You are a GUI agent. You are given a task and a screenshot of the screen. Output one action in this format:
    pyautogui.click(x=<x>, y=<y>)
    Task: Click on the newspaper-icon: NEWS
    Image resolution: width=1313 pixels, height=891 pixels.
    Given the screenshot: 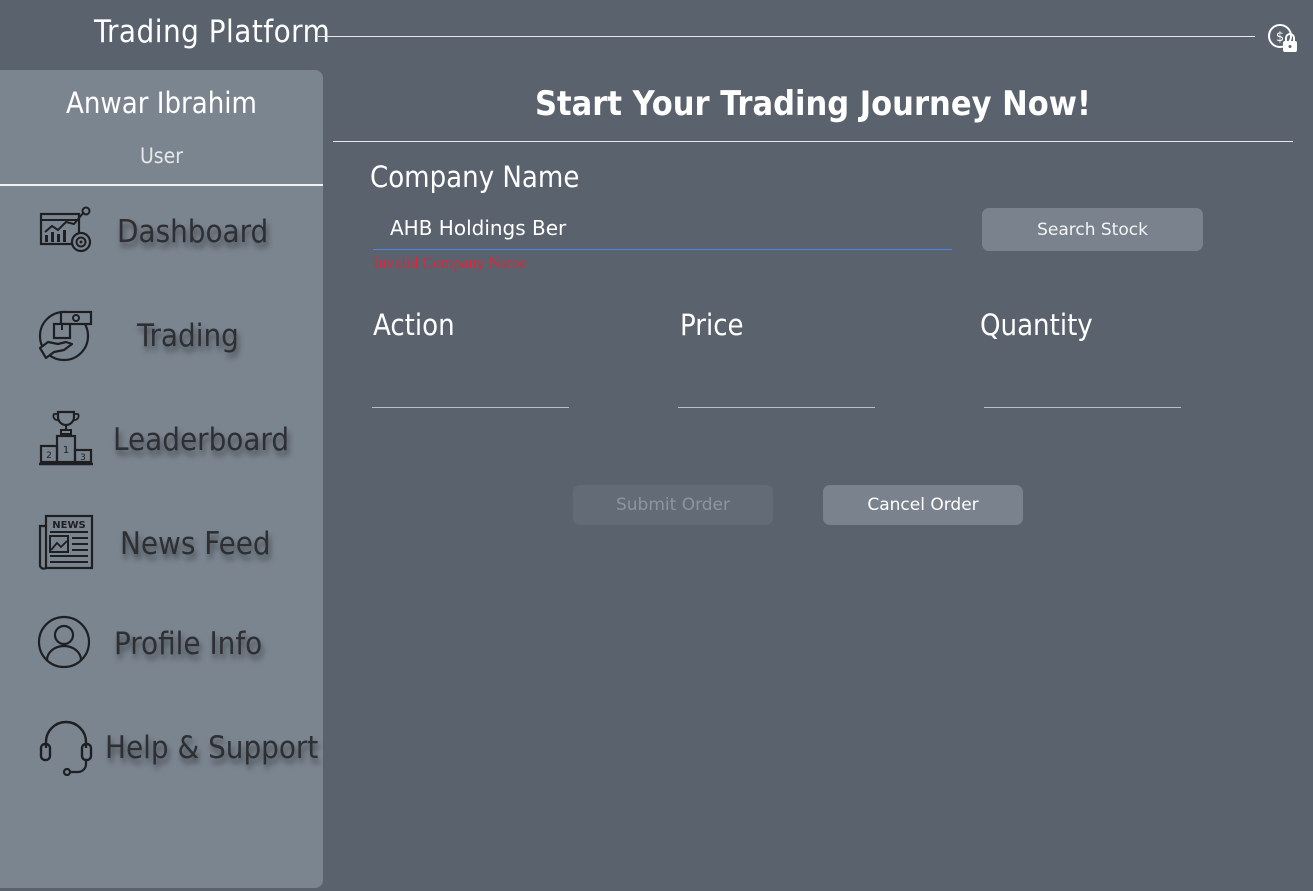 What is the action you would take?
    pyautogui.click(x=66, y=542)
    